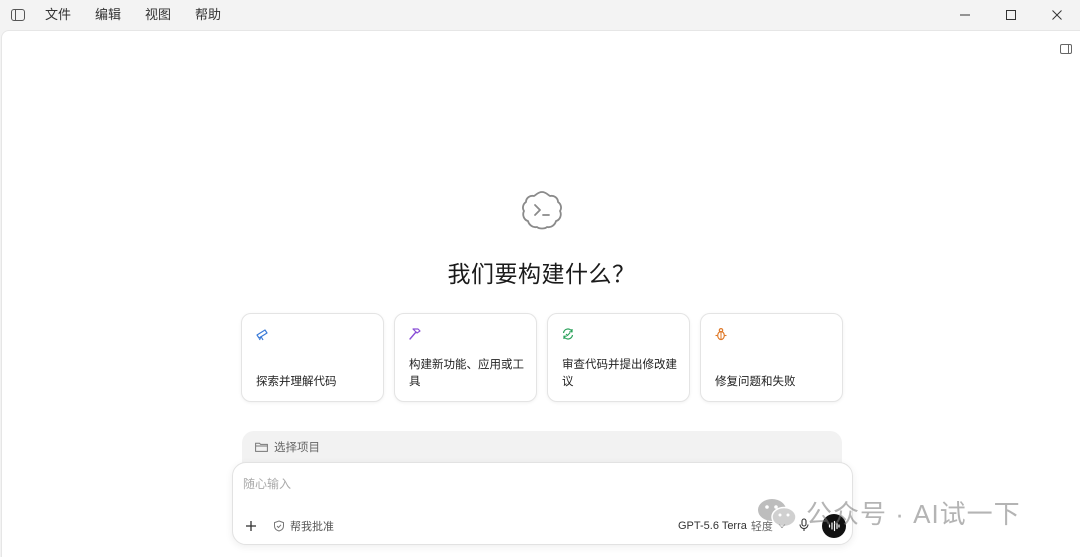  What do you see at coordinates (523, 484) in the screenshot?
I see `prompt-input` at bounding box center [523, 484].